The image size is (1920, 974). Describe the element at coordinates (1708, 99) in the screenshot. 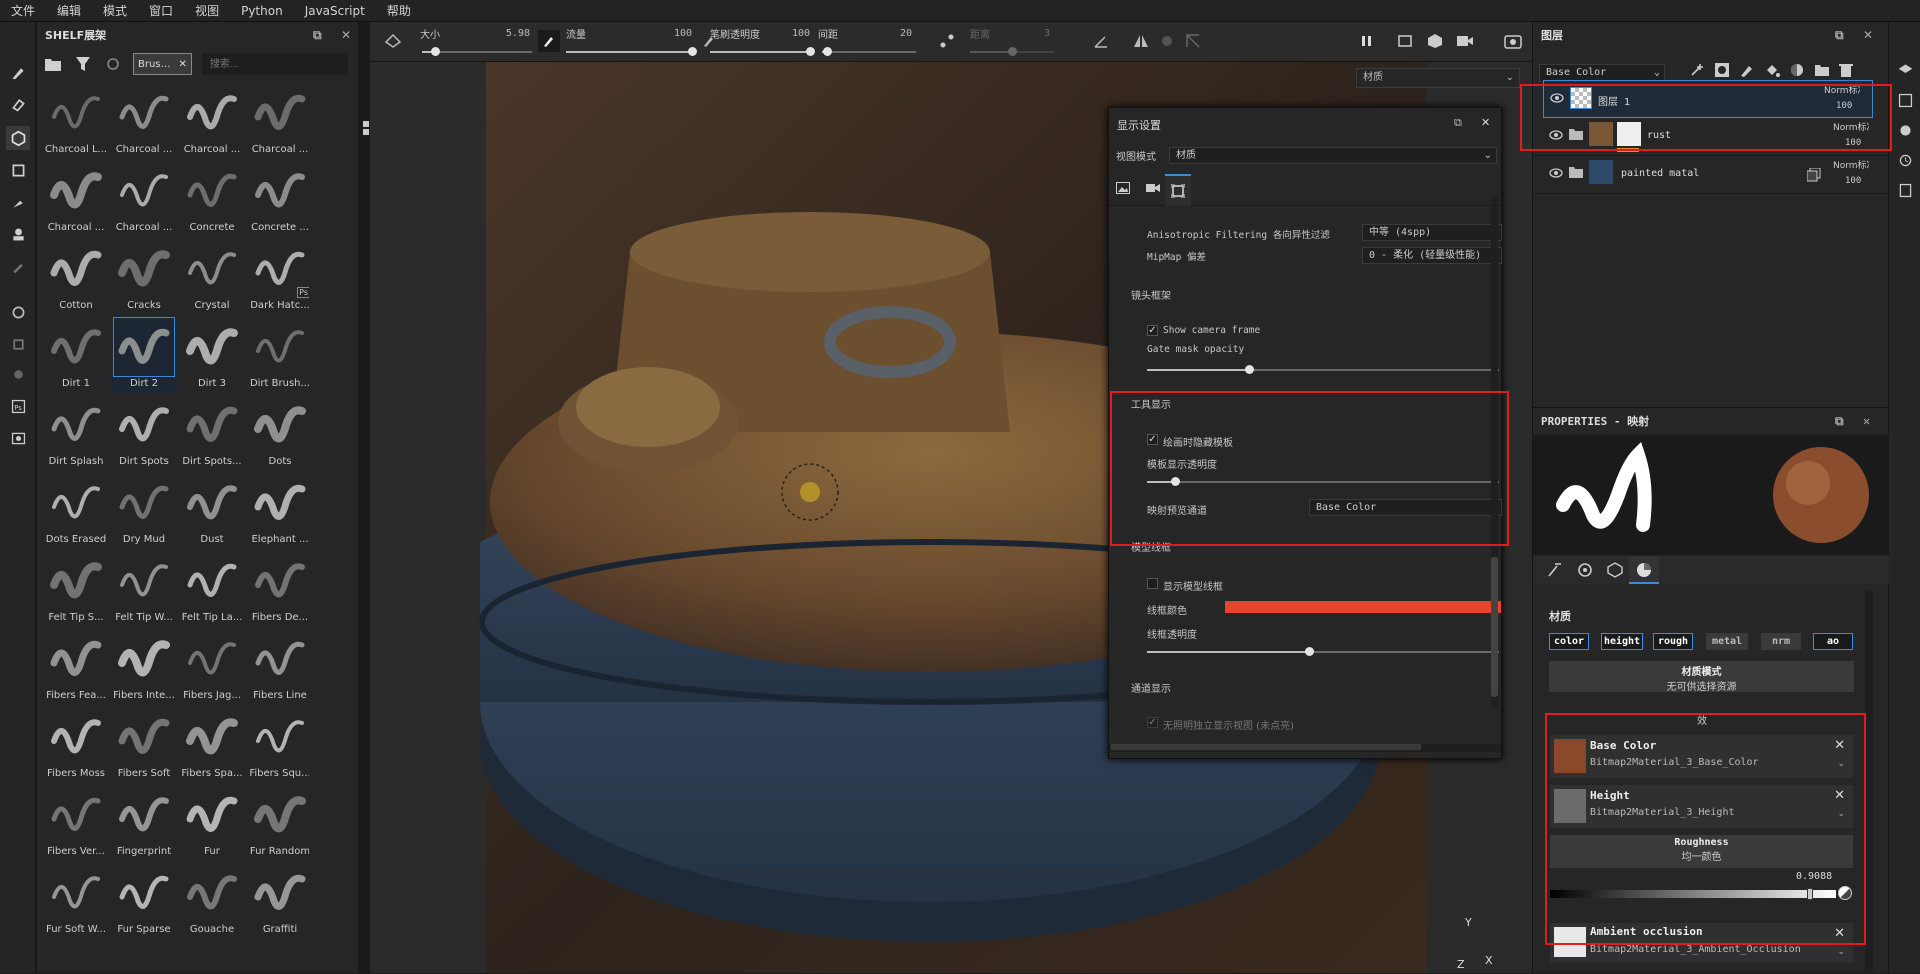

I see `layer-row: 图层 1 Norm标准 100` at that location.